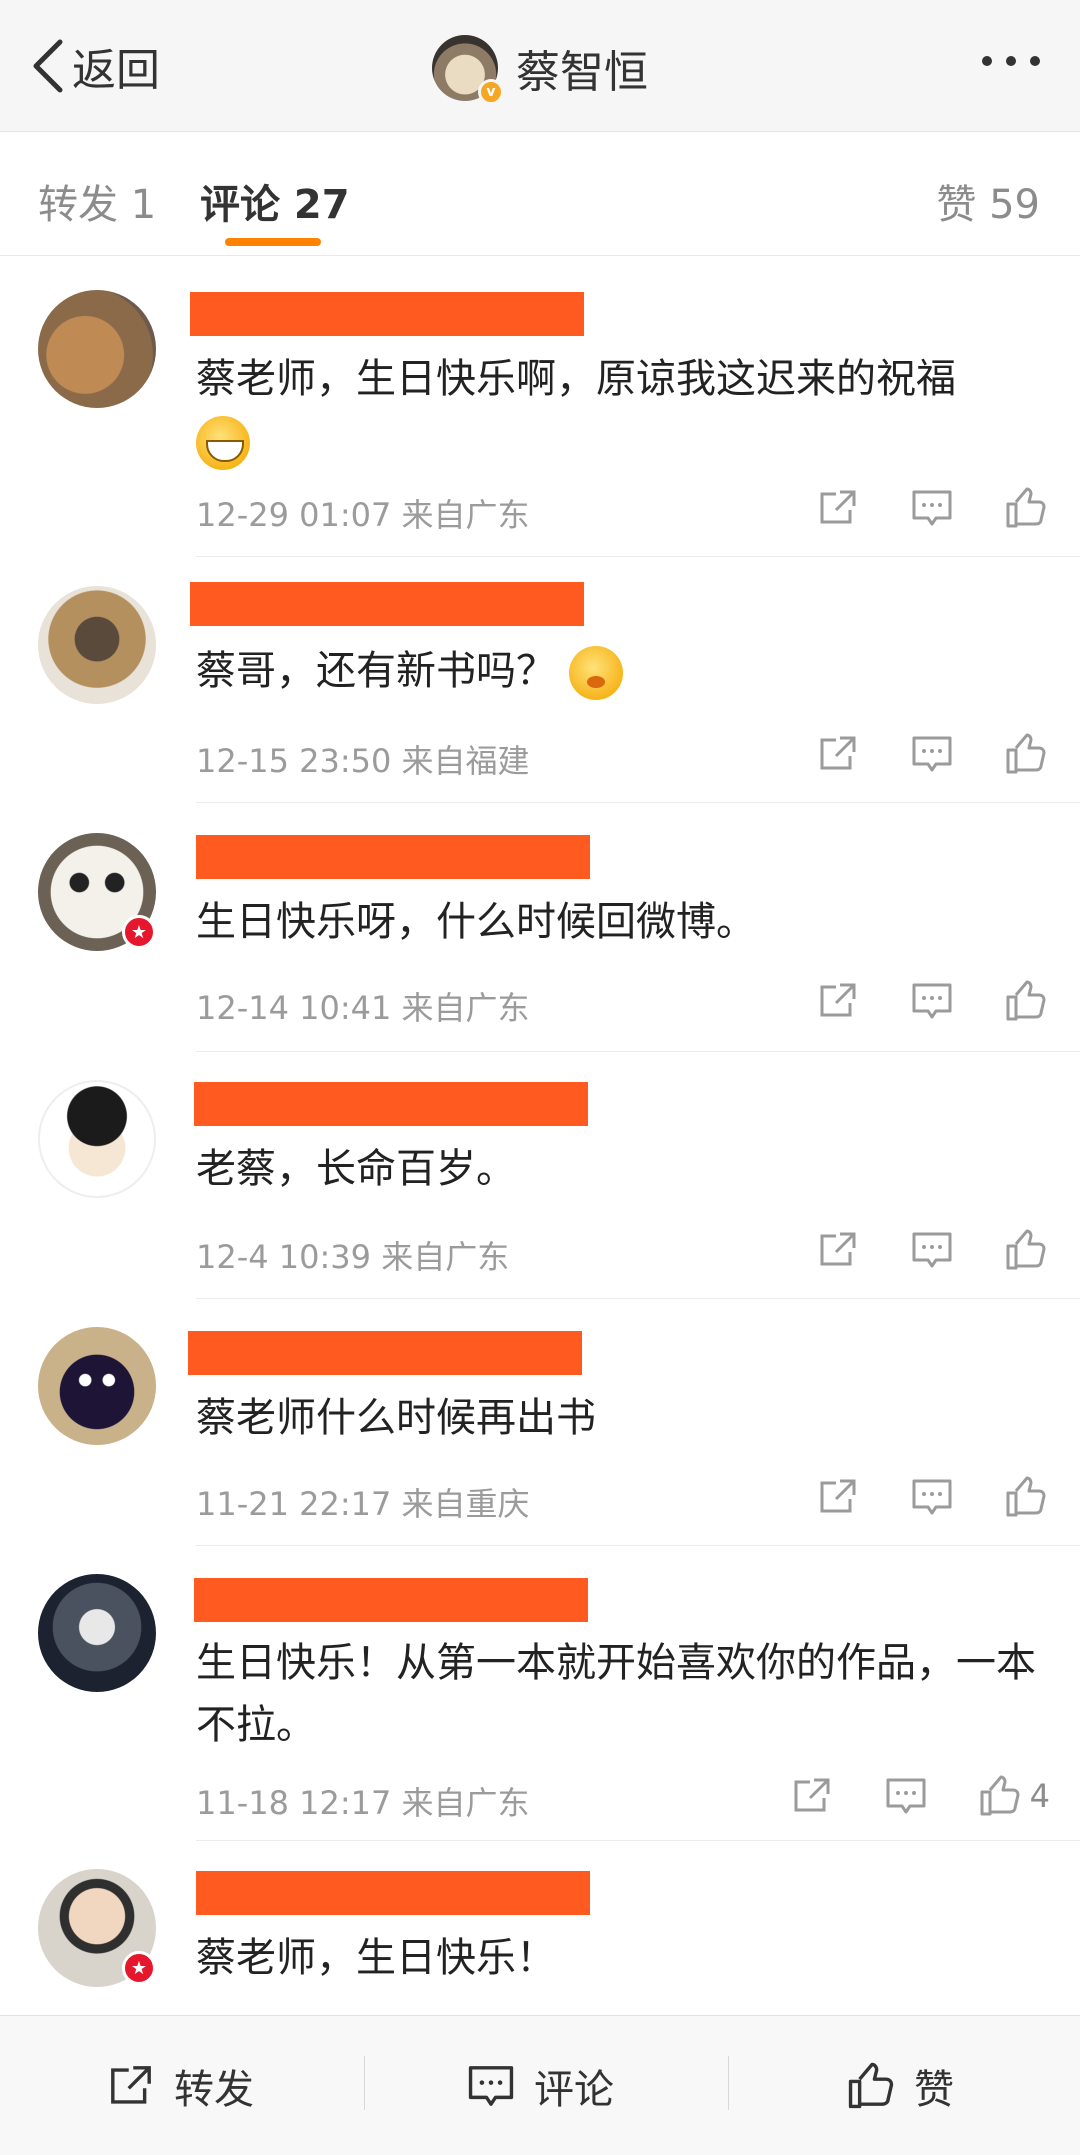  What do you see at coordinates (97, 201) in the screenshot?
I see `tab-repost: 转发 1` at bounding box center [97, 201].